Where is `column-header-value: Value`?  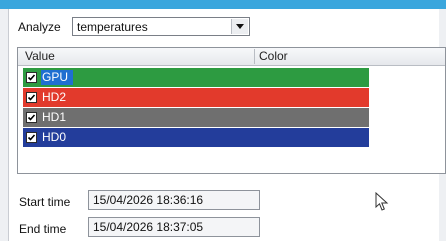
column-header-value: Value is located at coordinates (40, 56).